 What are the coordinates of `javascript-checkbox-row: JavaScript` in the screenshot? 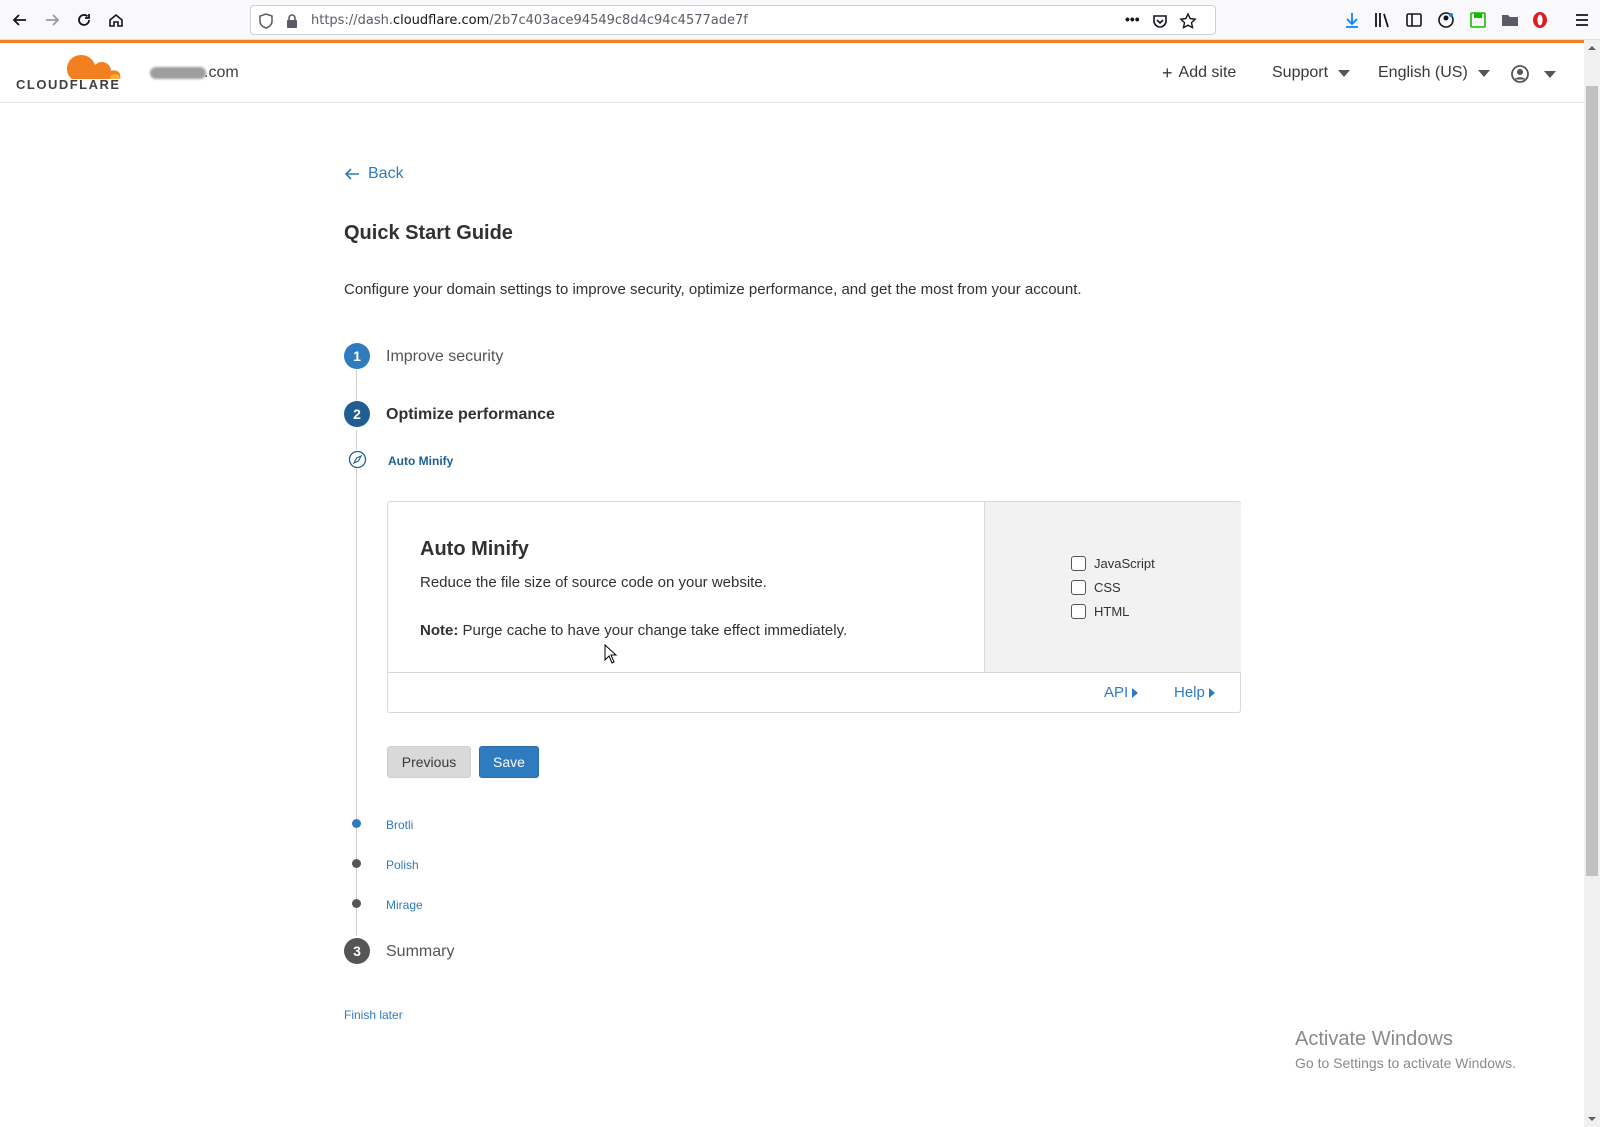 It's located at (1113, 563).